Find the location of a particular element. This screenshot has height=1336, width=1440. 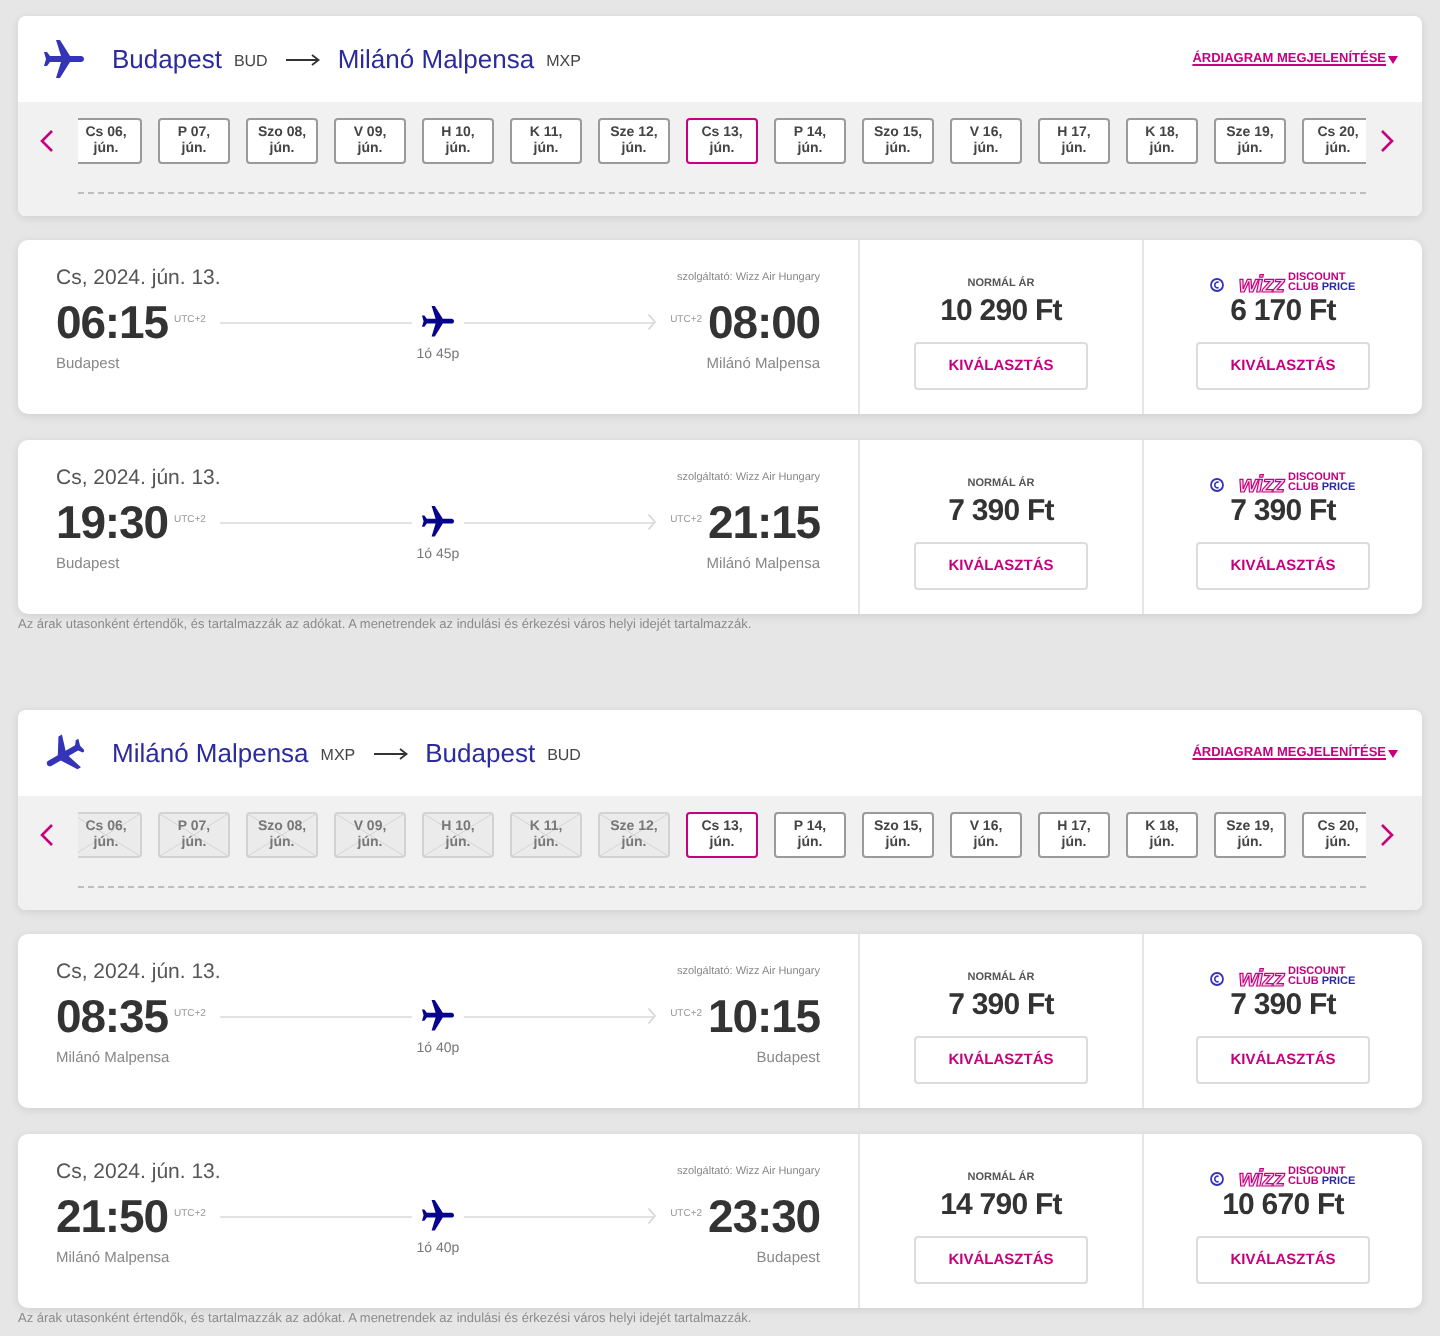

origin-code: MXP is located at coordinates (338, 755).